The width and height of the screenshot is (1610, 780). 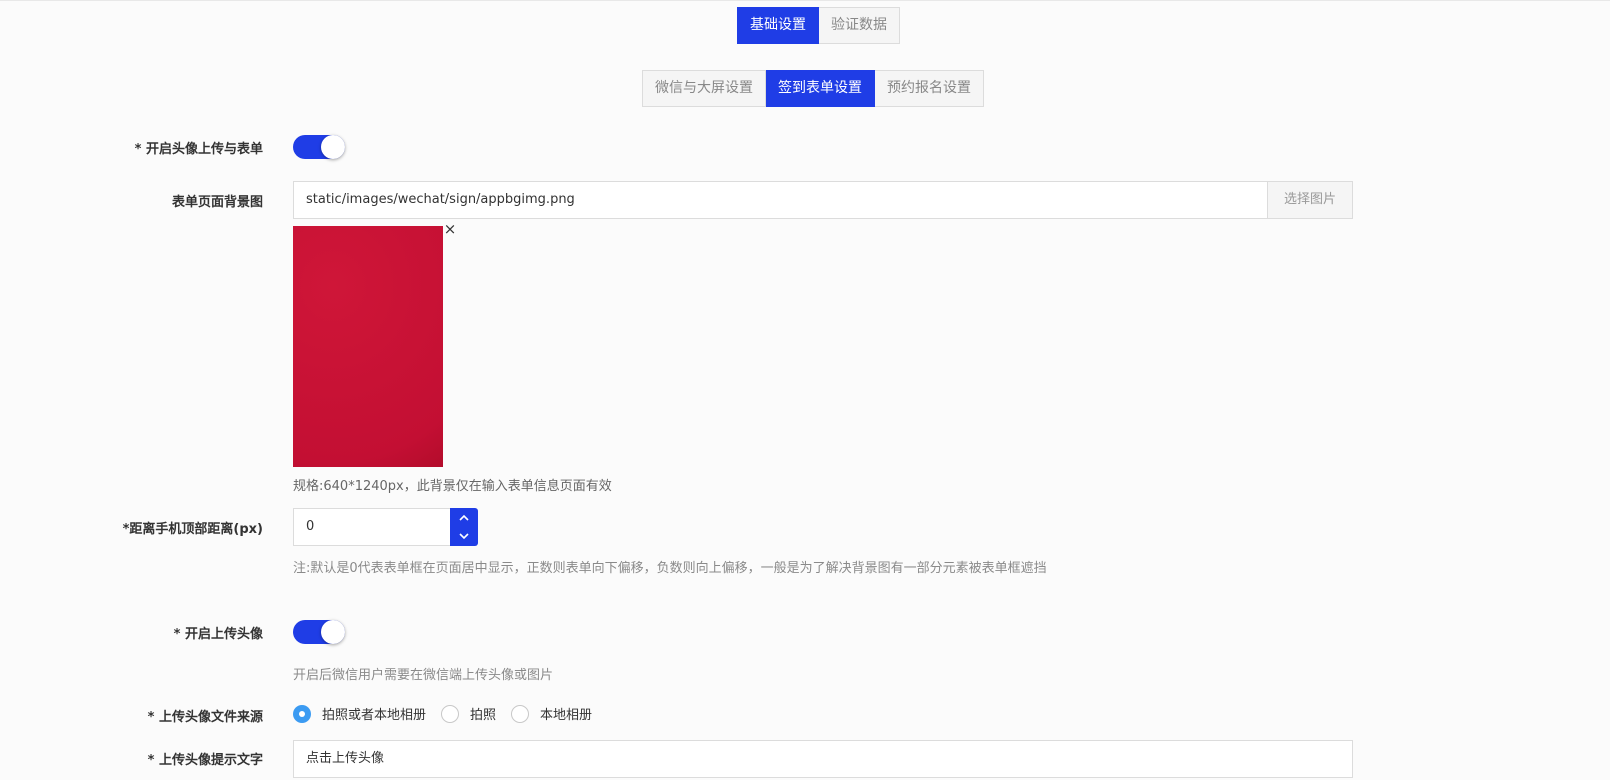 What do you see at coordinates (823, 759) in the screenshot?
I see `avatar-prompt-input: 点击上传头像` at bounding box center [823, 759].